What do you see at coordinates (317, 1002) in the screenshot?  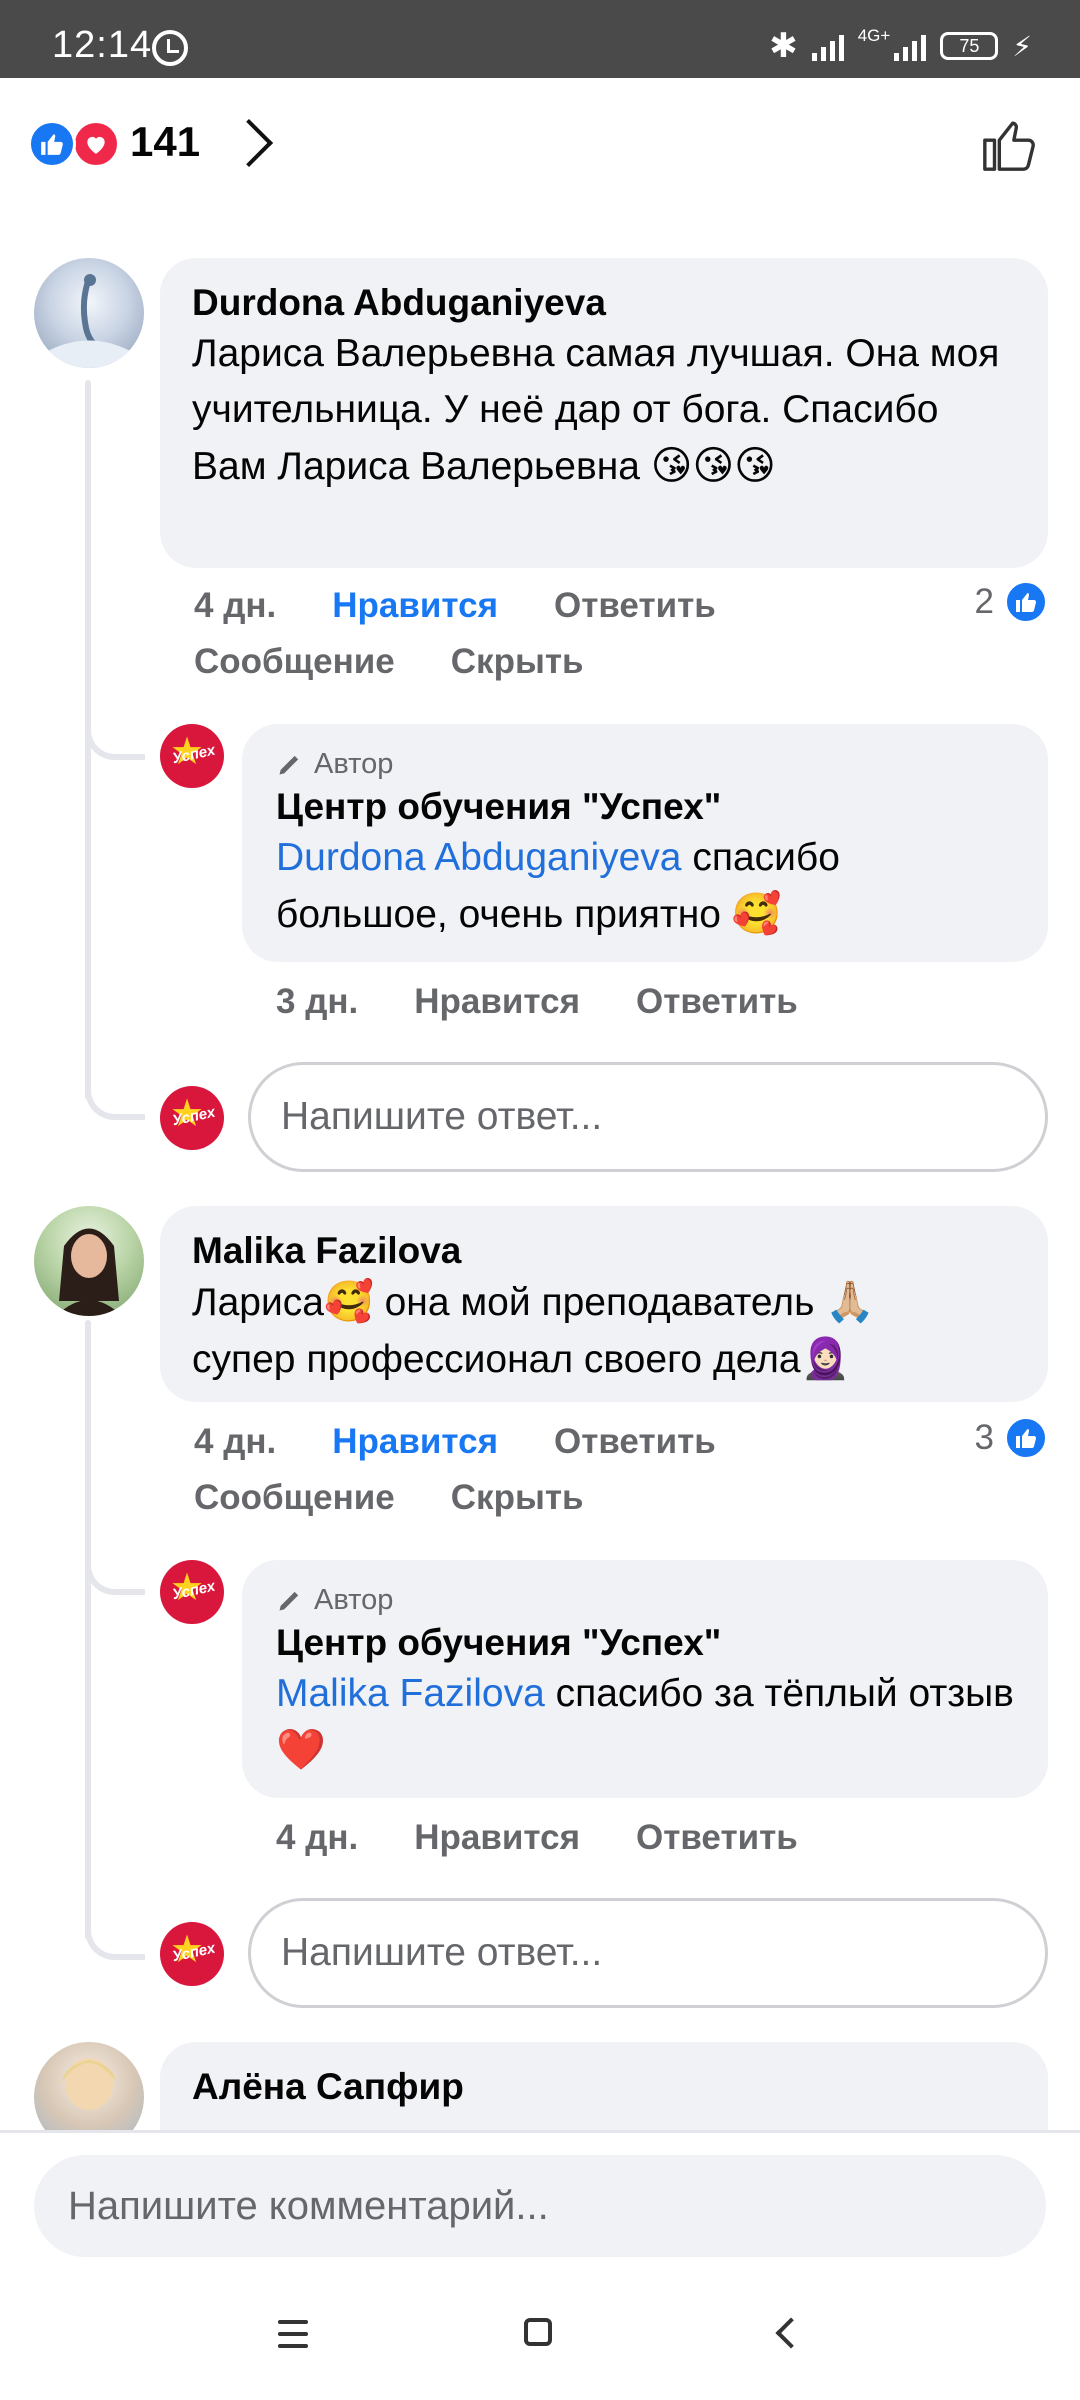 I see `reply-time: 3 дн.` at bounding box center [317, 1002].